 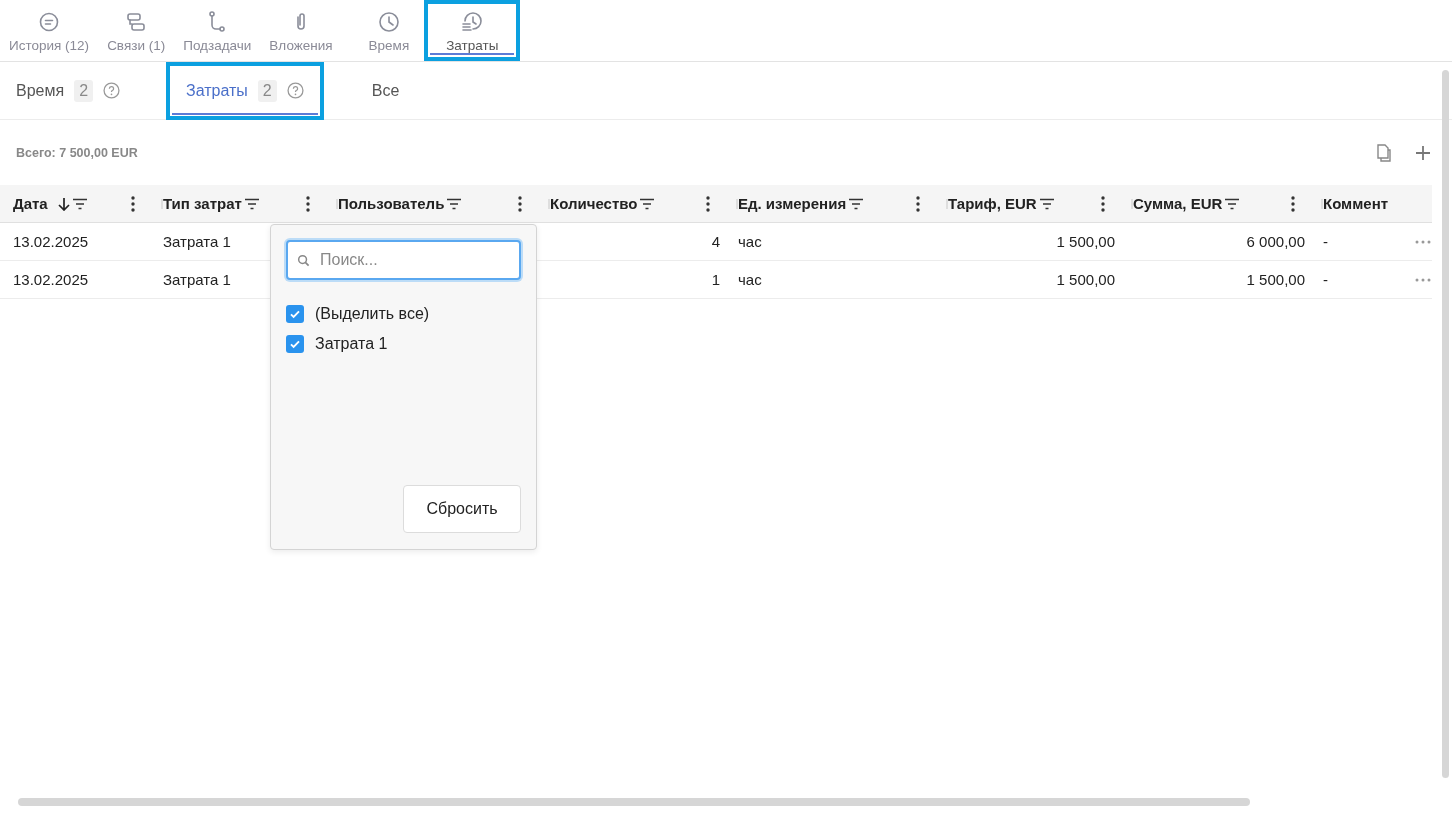 What do you see at coordinates (388, 22) in the screenshot?
I see `clock-icon` at bounding box center [388, 22].